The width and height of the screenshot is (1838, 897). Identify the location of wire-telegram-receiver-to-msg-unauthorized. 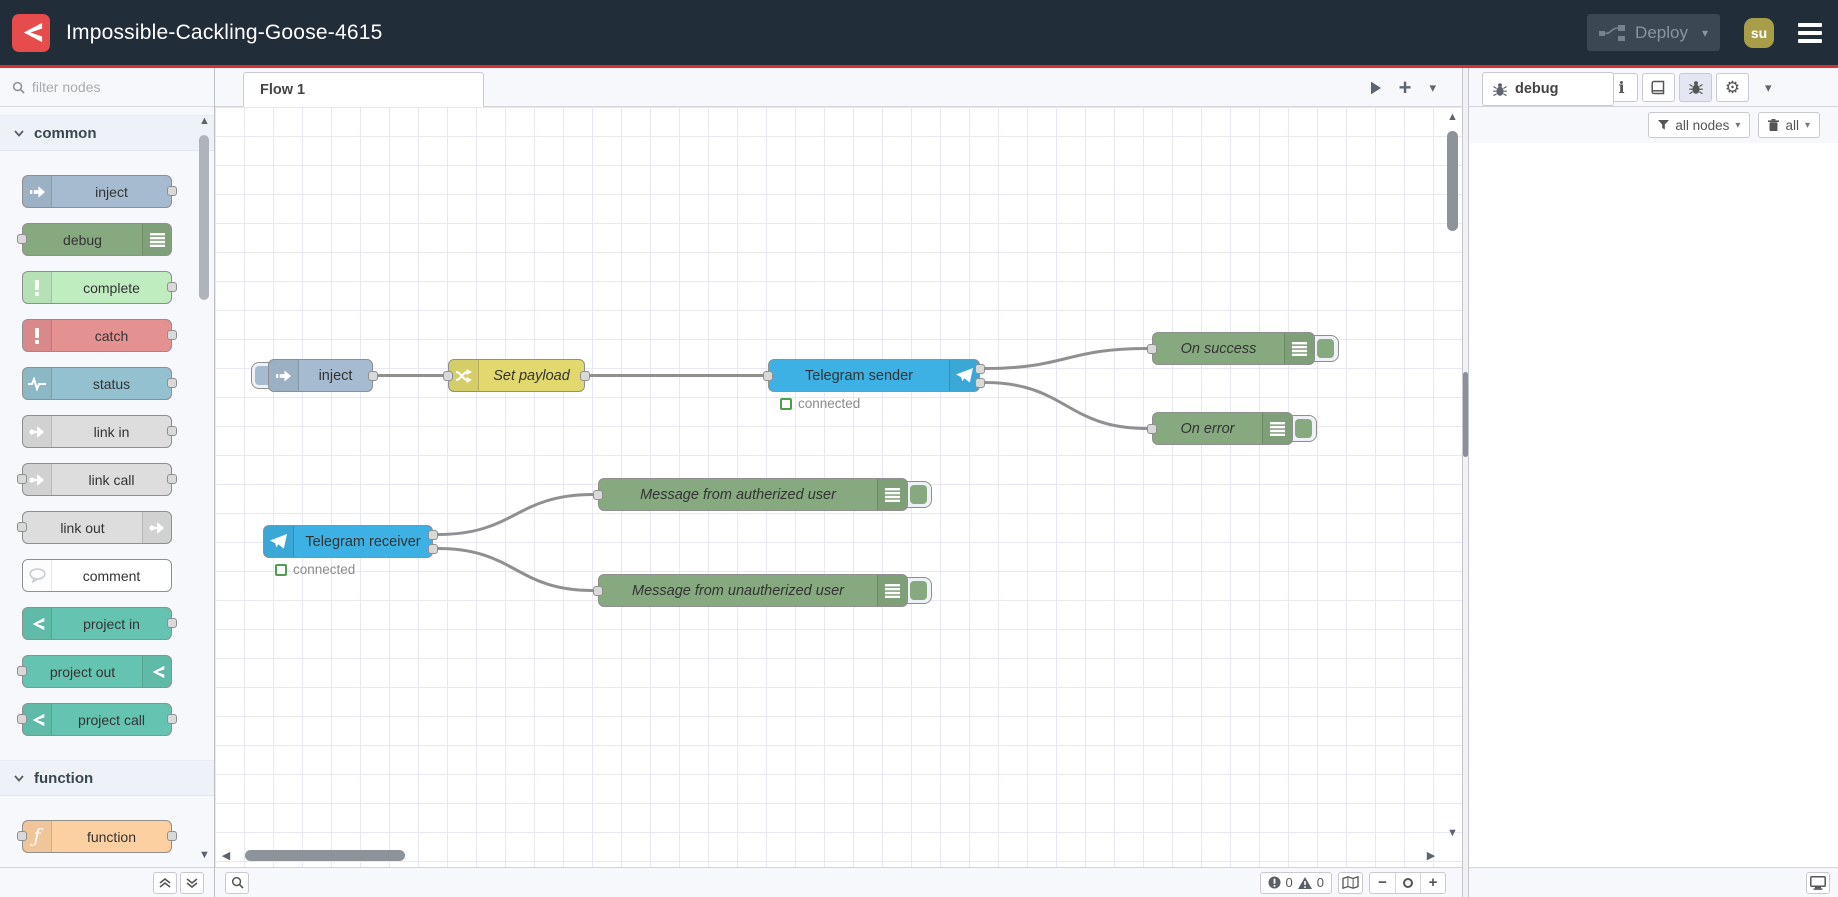
(515, 569).